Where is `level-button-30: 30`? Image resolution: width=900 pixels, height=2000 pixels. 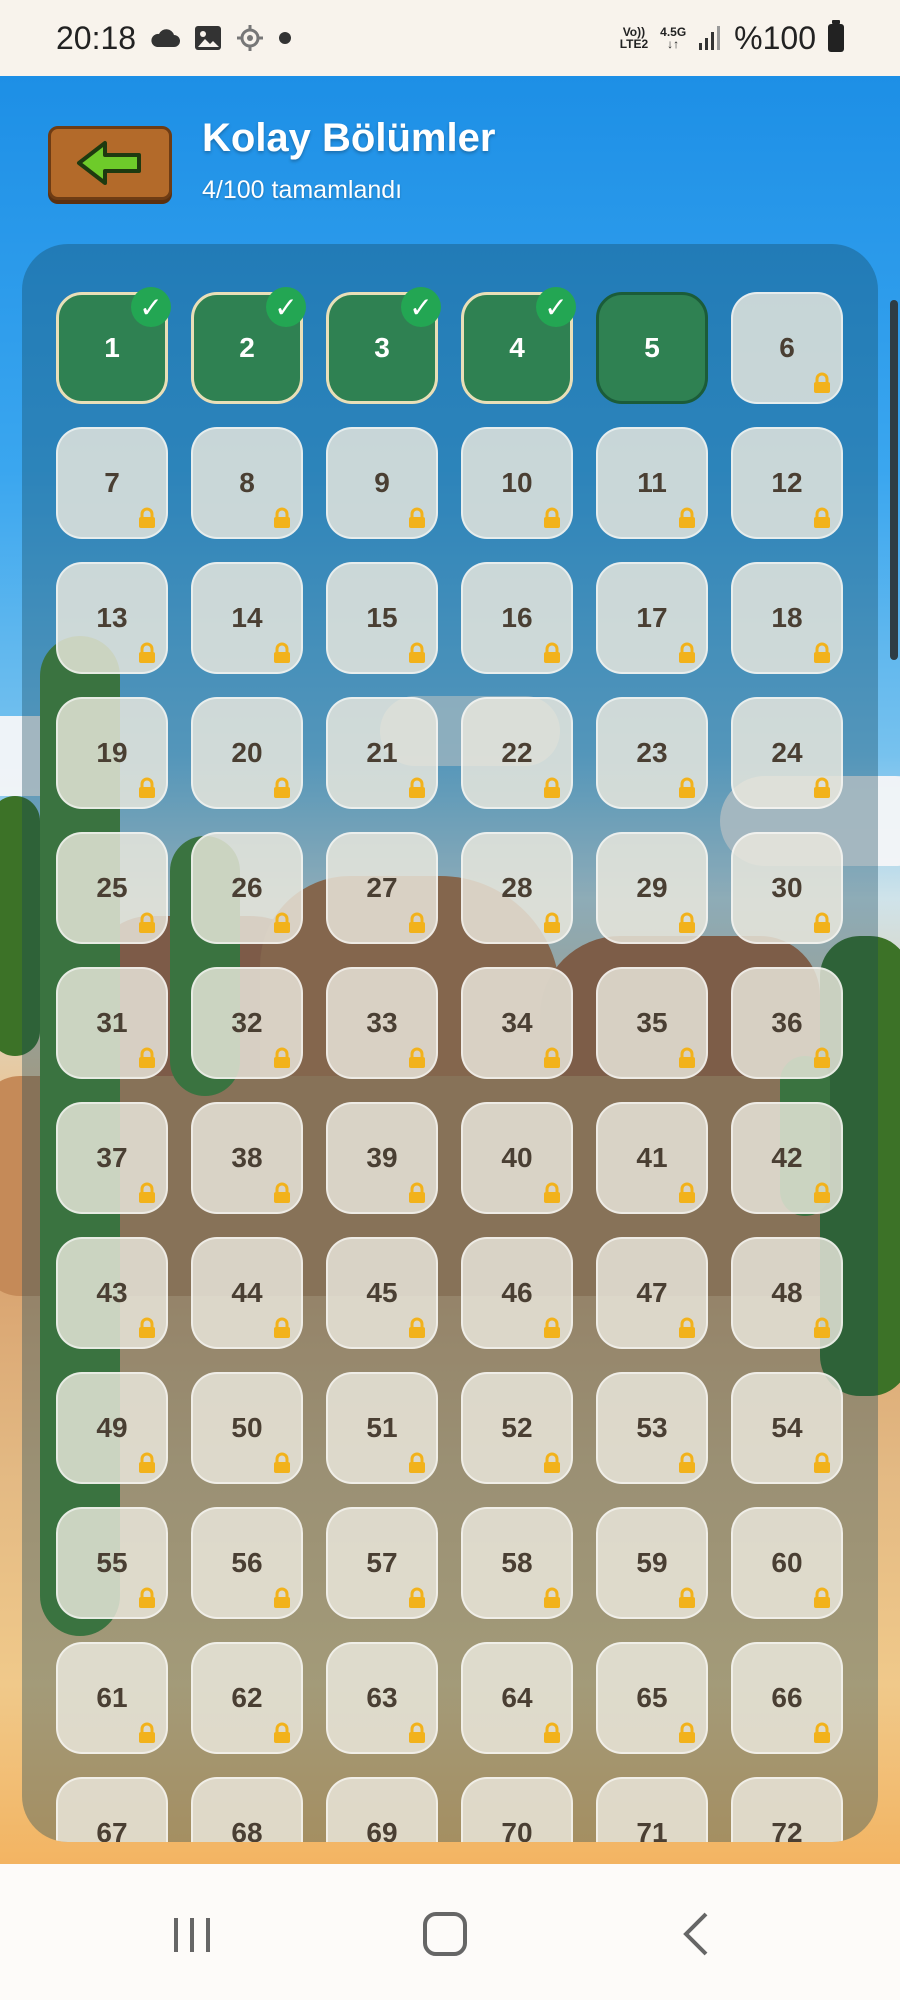 level-button-30: 30 is located at coordinates (787, 888).